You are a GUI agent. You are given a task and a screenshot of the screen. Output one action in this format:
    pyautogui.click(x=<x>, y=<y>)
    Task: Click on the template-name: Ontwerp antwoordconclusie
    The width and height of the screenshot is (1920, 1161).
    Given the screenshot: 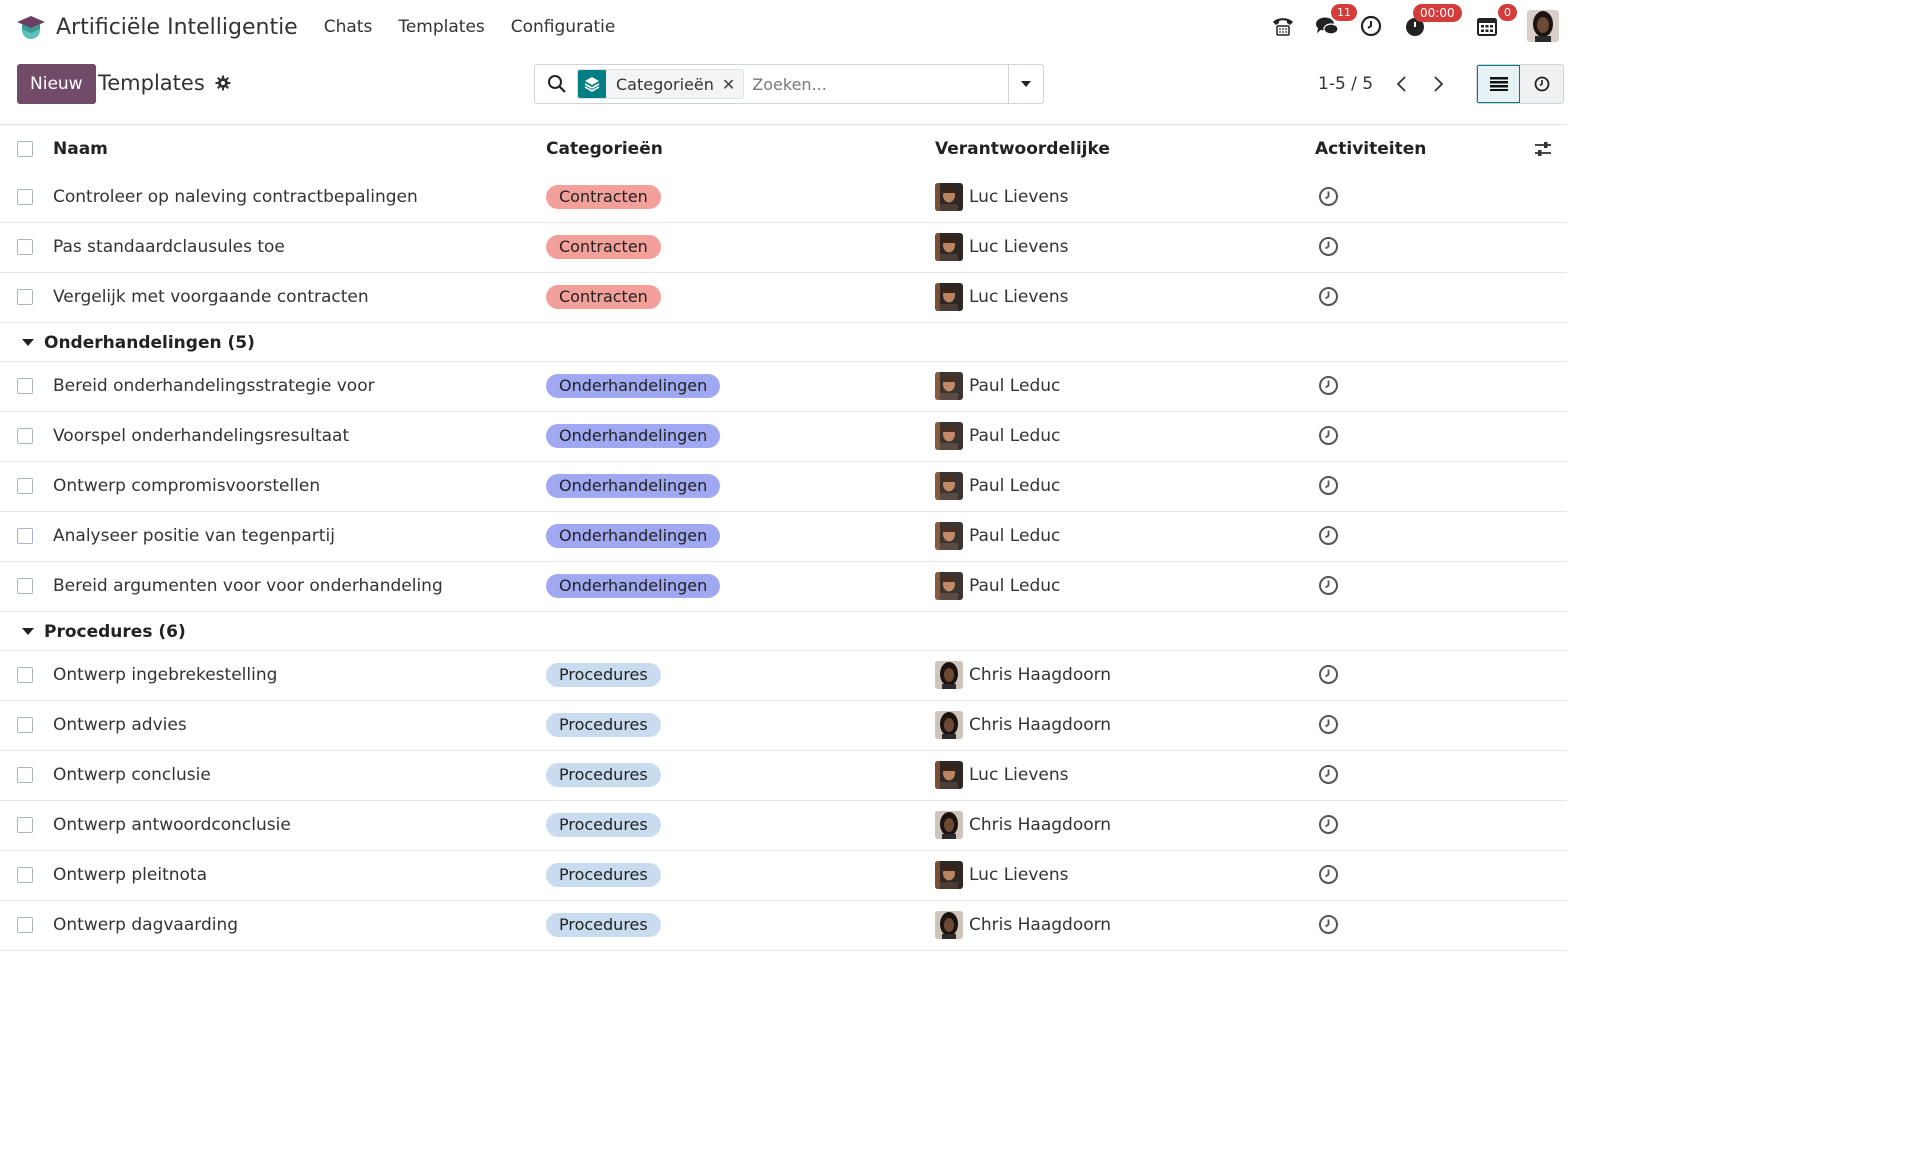 What is the action you would take?
    pyautogui.click(x=172, y=825)
    